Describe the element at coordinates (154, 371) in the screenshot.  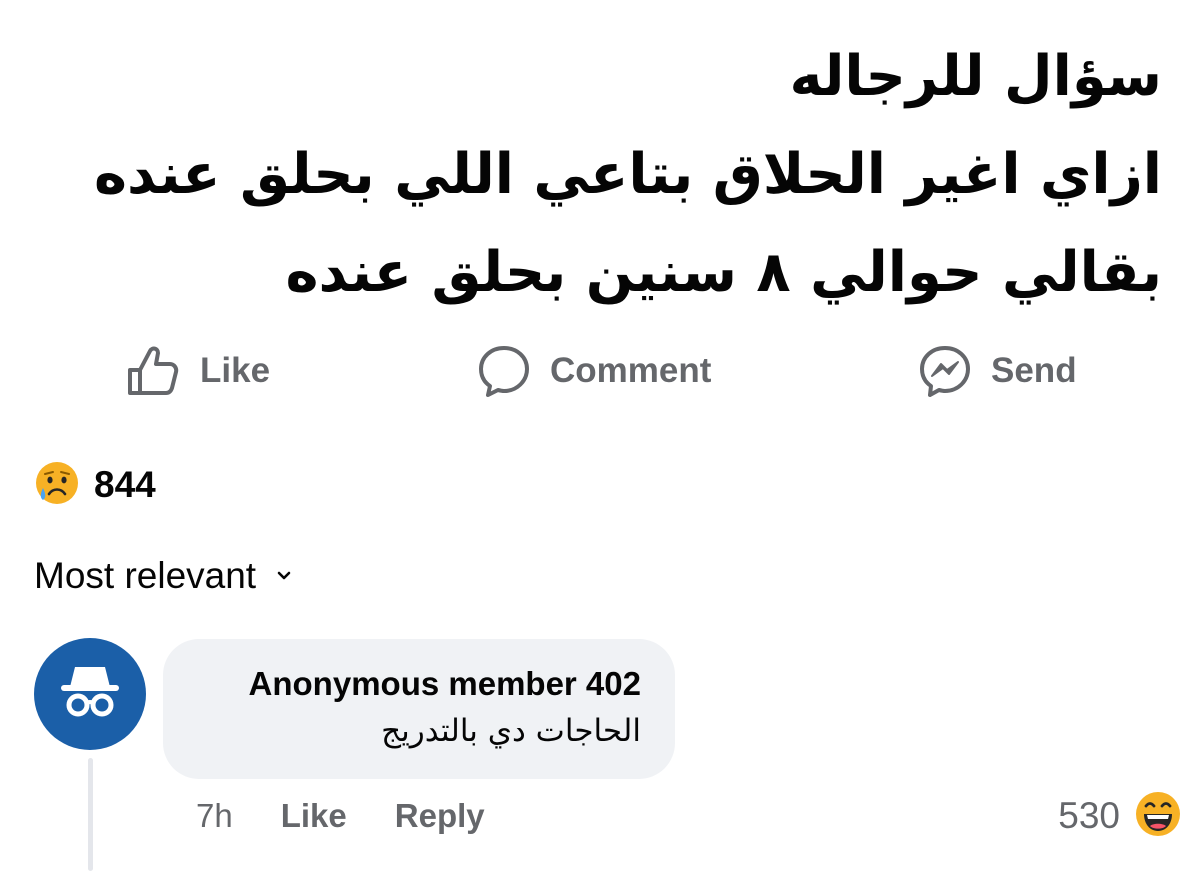
I see `thumbs-up-icon` at that location.